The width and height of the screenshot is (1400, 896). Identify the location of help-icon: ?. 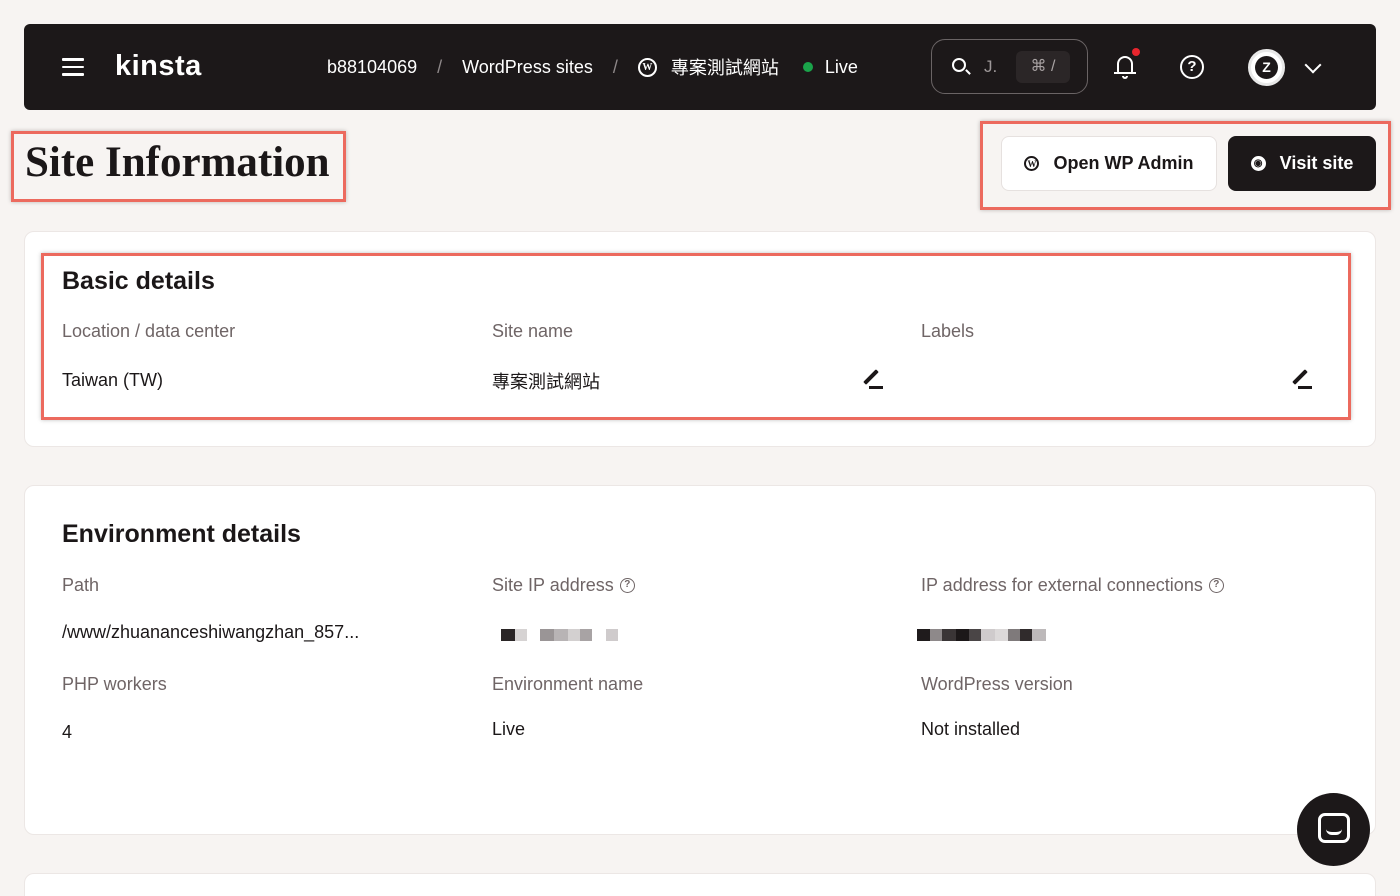
(1192, 67).